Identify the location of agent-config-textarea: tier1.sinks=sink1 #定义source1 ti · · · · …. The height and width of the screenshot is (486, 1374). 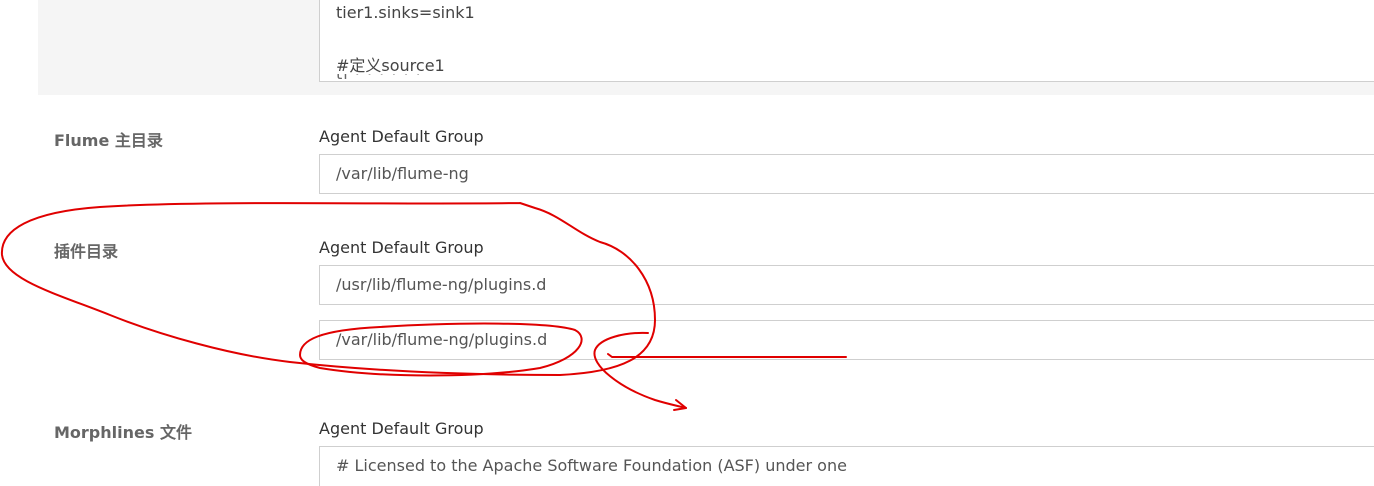
(846, 41).